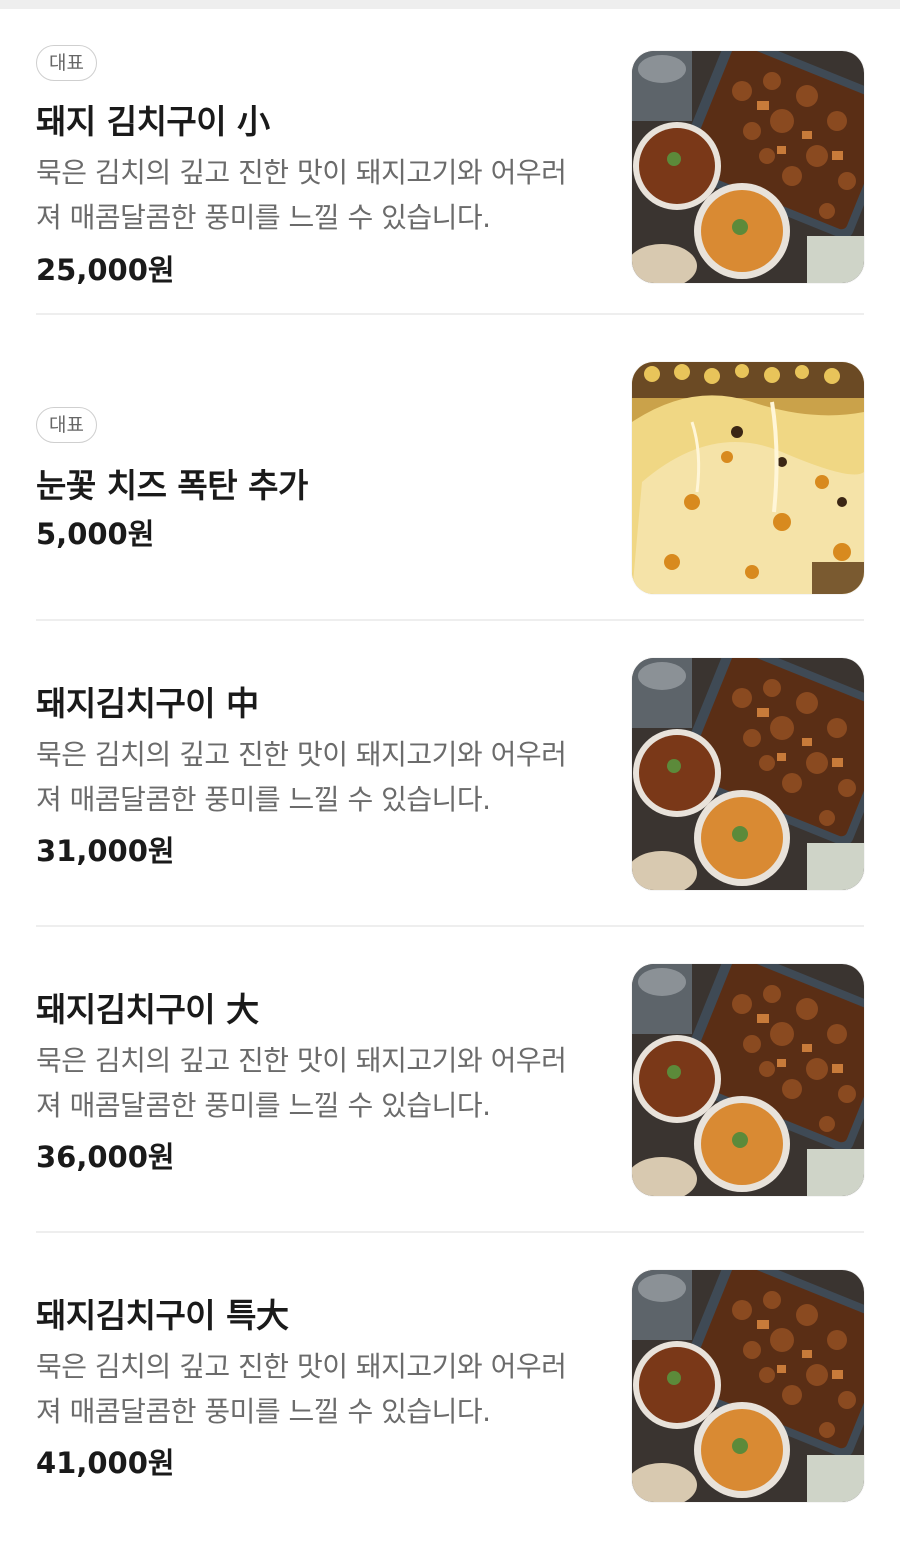  What do you see at coordinates (105, 851) in the screenshot?
I see `menu-item-price: 31,000원` at bounding box center [105, 851].